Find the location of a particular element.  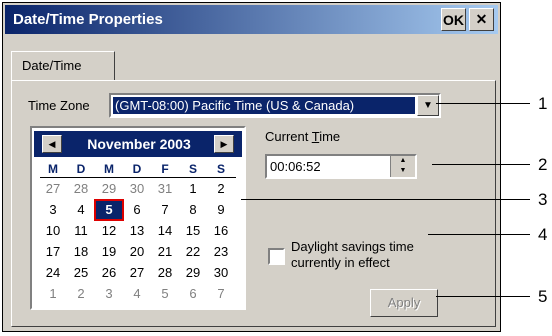

tab-date-time: Date/Time is located at coordinates (63, 66).